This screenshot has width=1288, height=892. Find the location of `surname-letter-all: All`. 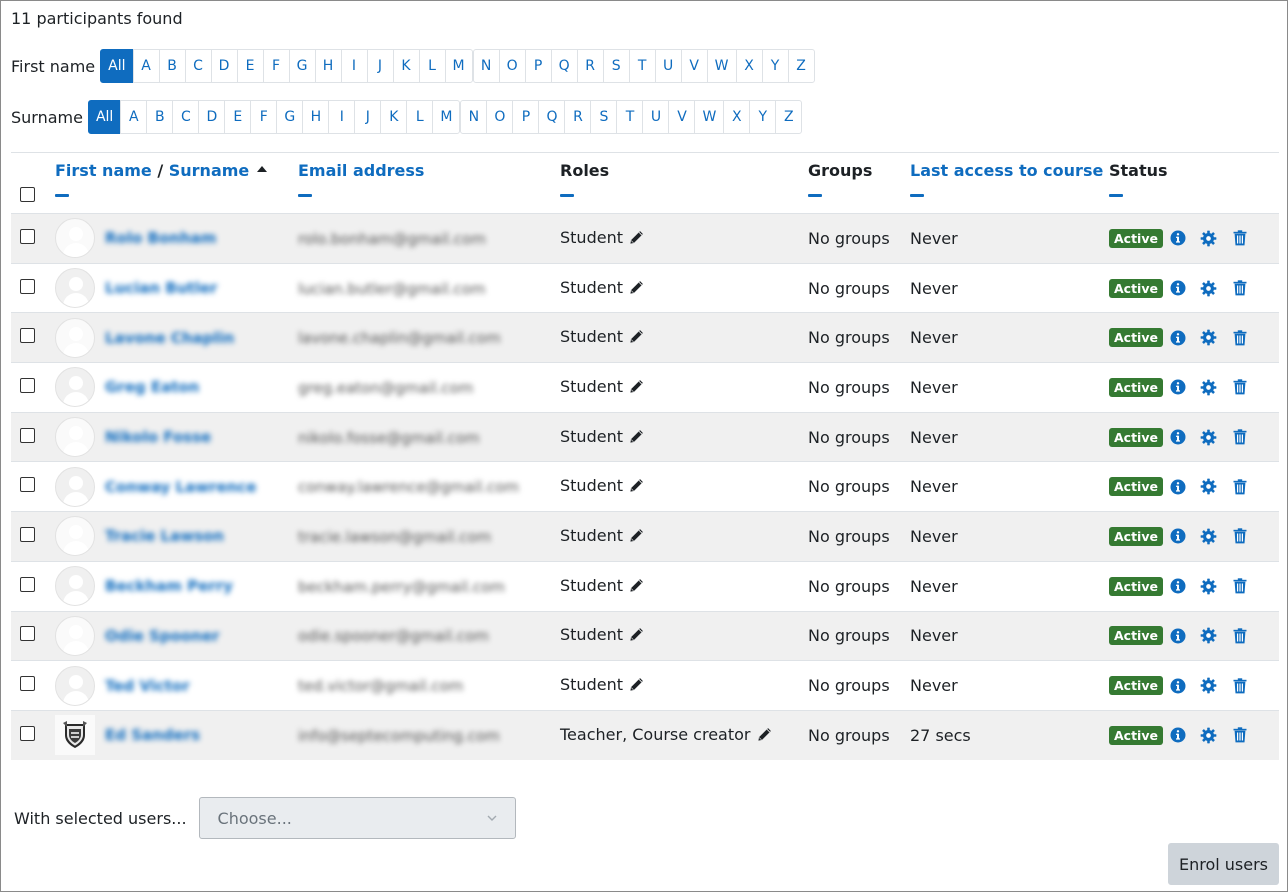

surname-letter-all: All is located at coordinates (104, 117).